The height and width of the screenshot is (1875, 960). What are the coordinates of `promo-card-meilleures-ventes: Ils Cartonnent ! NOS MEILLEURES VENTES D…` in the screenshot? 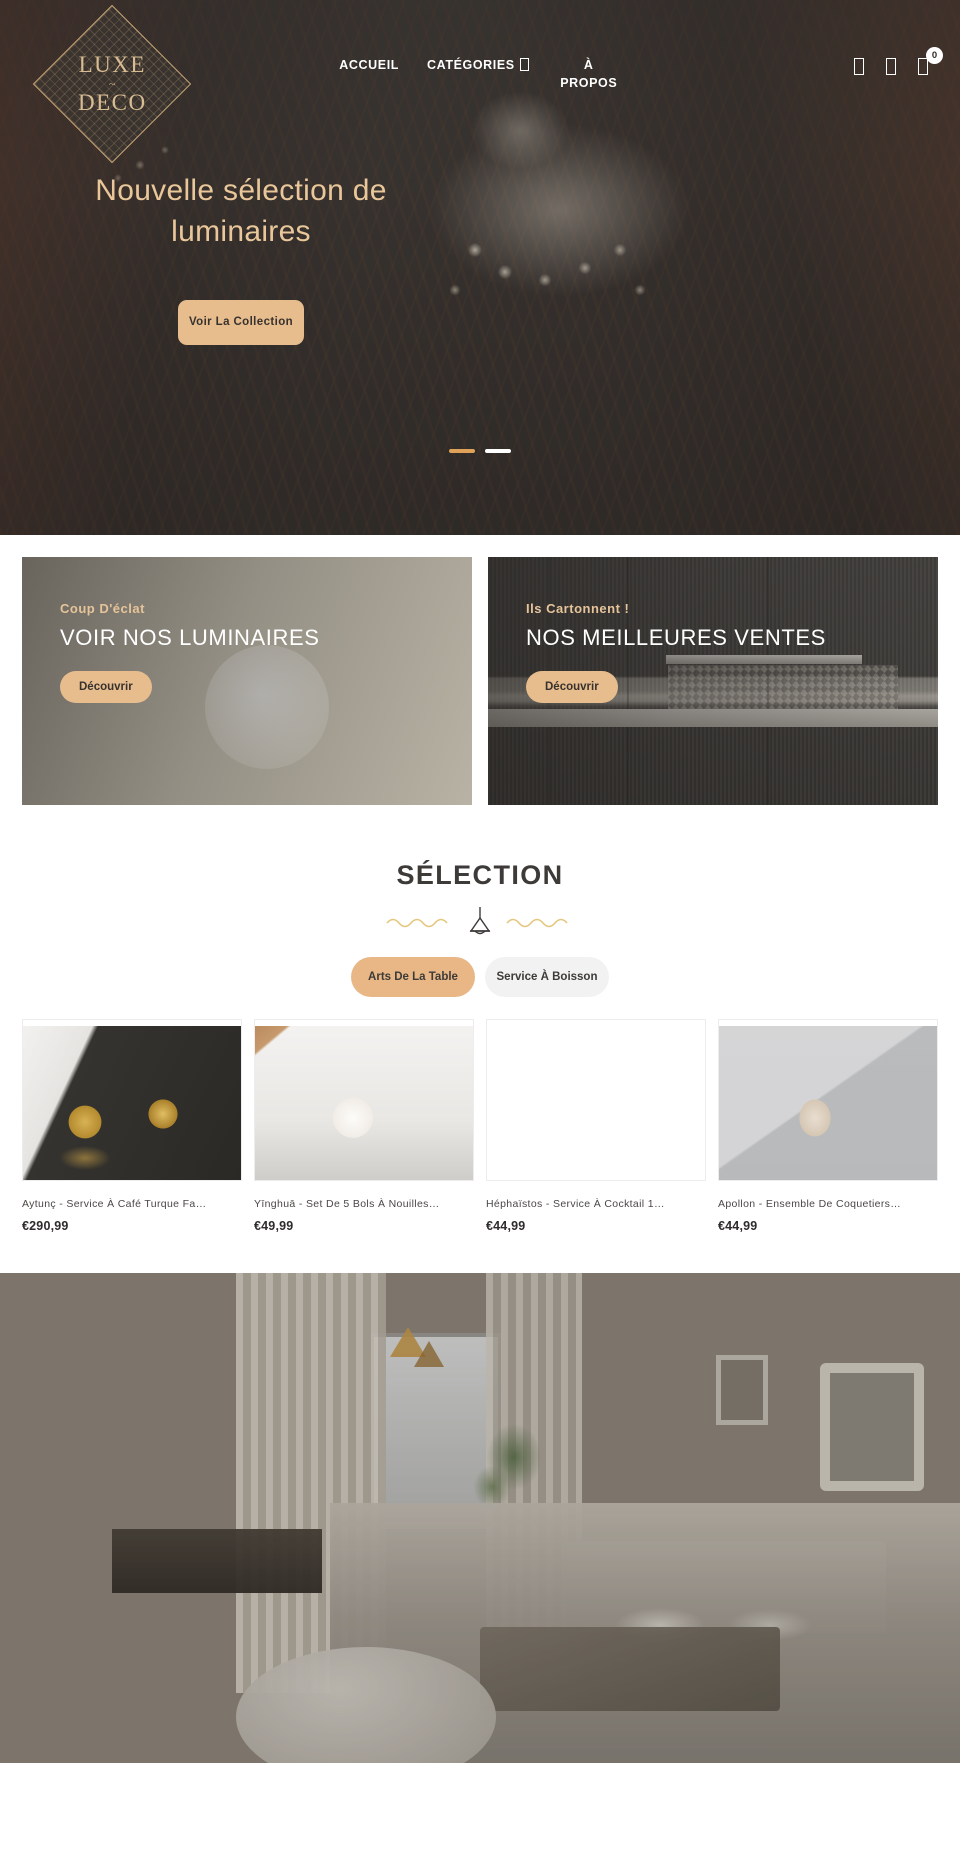 It's located at (713, 681).